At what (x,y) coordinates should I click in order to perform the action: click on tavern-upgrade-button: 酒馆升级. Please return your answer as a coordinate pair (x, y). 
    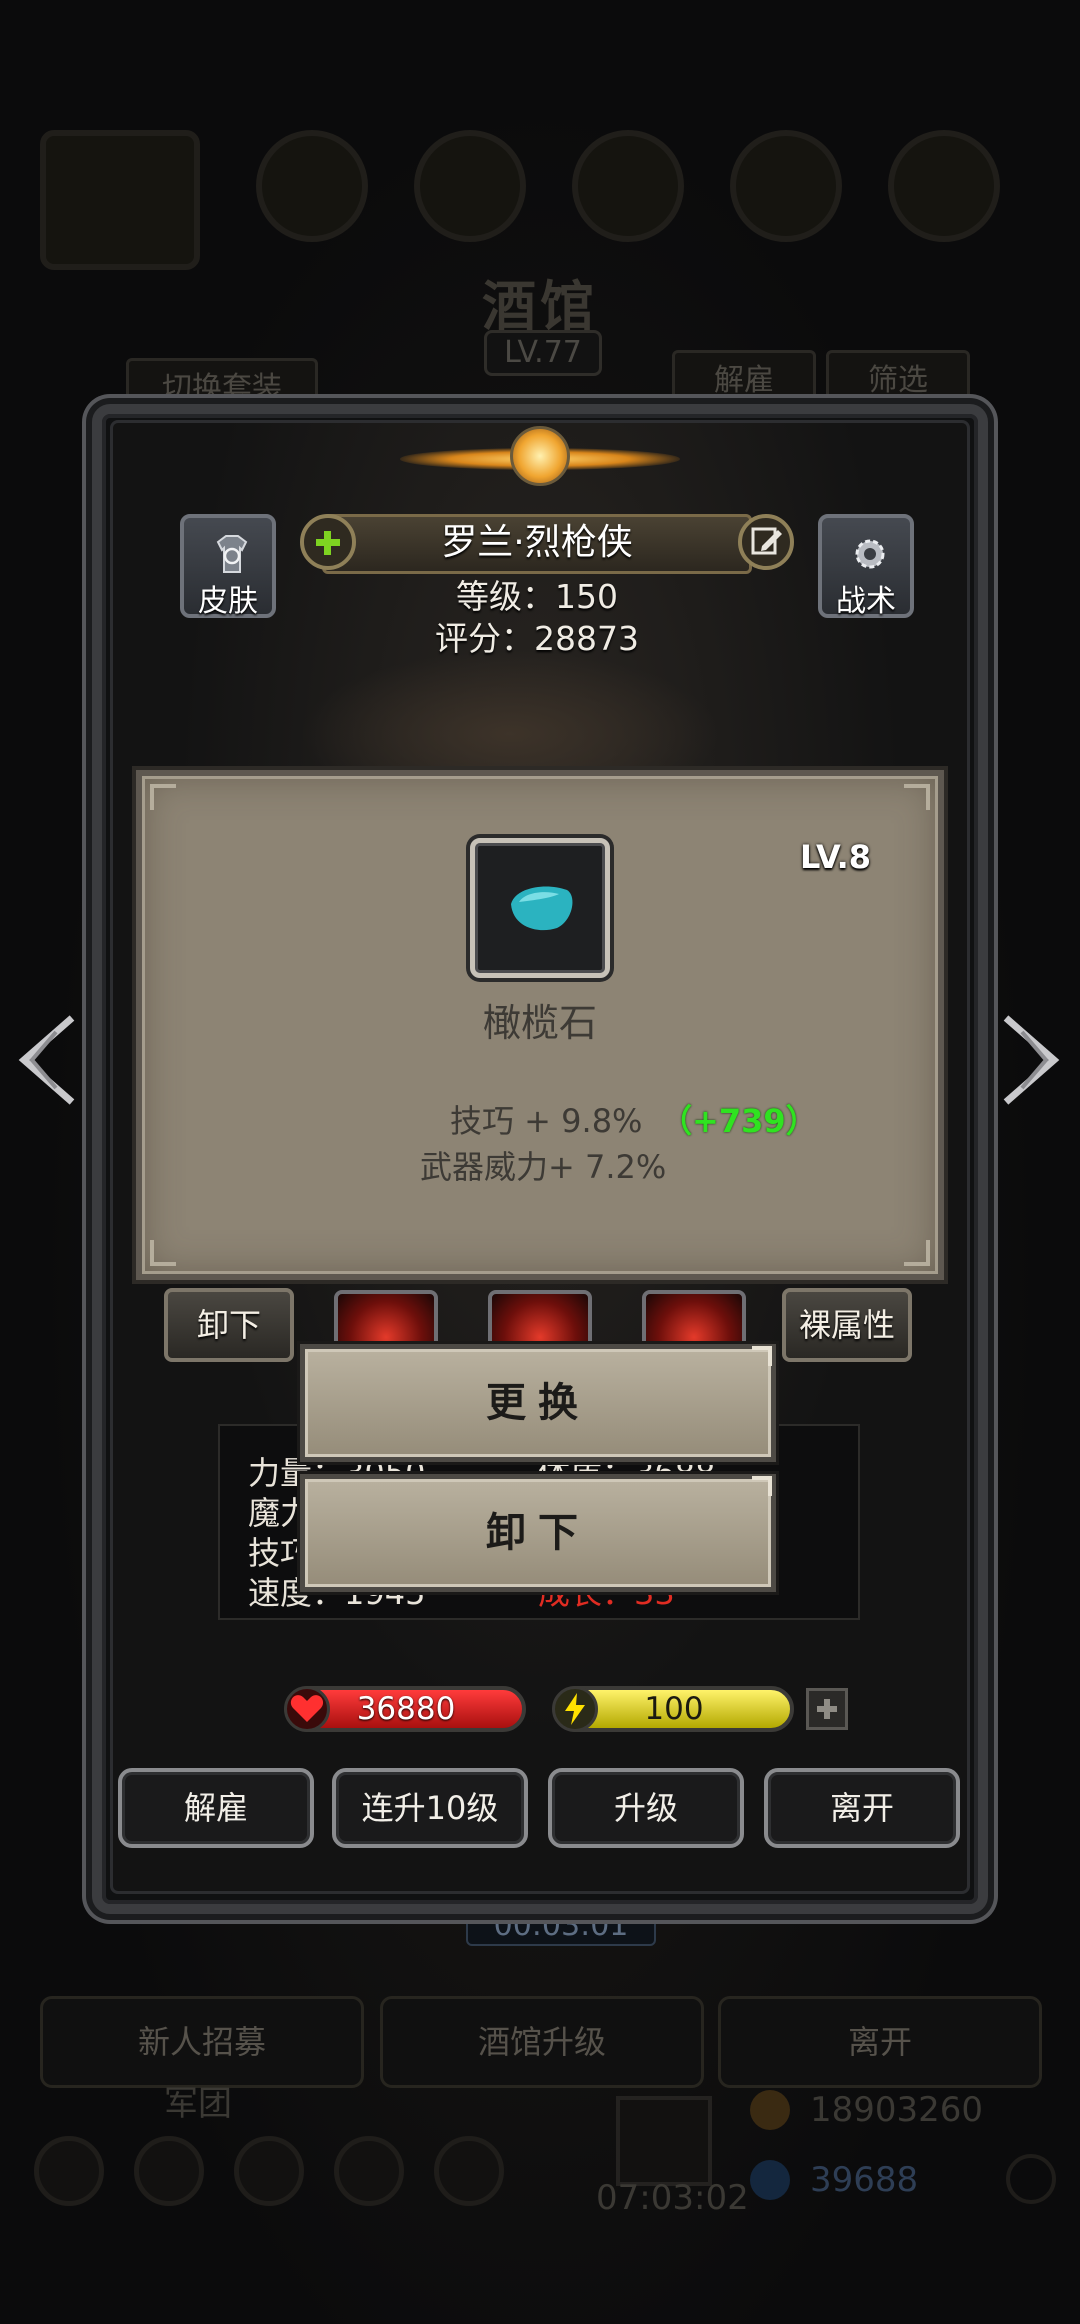
    Looking at the image, I should click on (542, 2042).